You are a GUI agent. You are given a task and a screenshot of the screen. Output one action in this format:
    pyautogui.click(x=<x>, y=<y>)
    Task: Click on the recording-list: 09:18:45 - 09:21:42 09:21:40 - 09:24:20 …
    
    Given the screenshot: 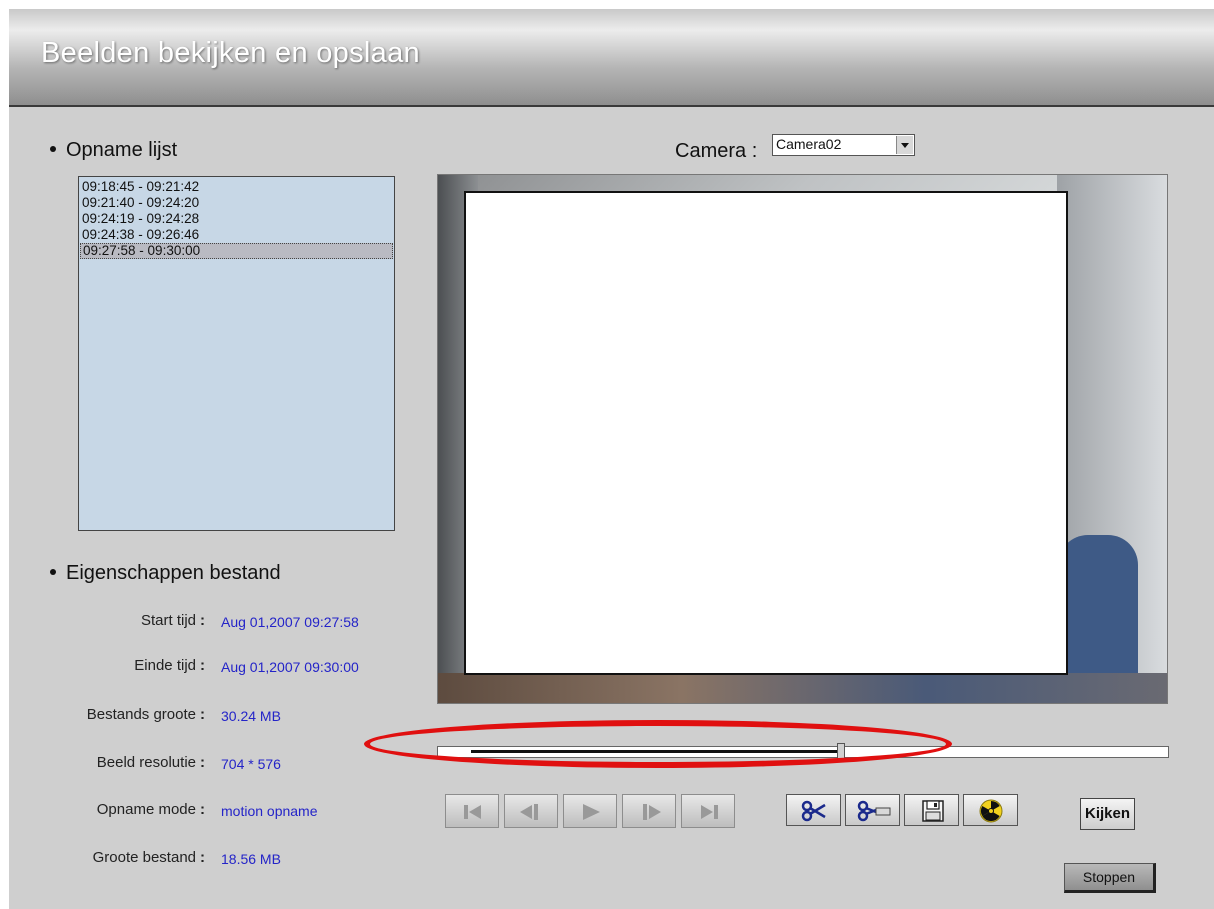 What is the action you would take?
    pyautogui.click(x=236, y=353)
    